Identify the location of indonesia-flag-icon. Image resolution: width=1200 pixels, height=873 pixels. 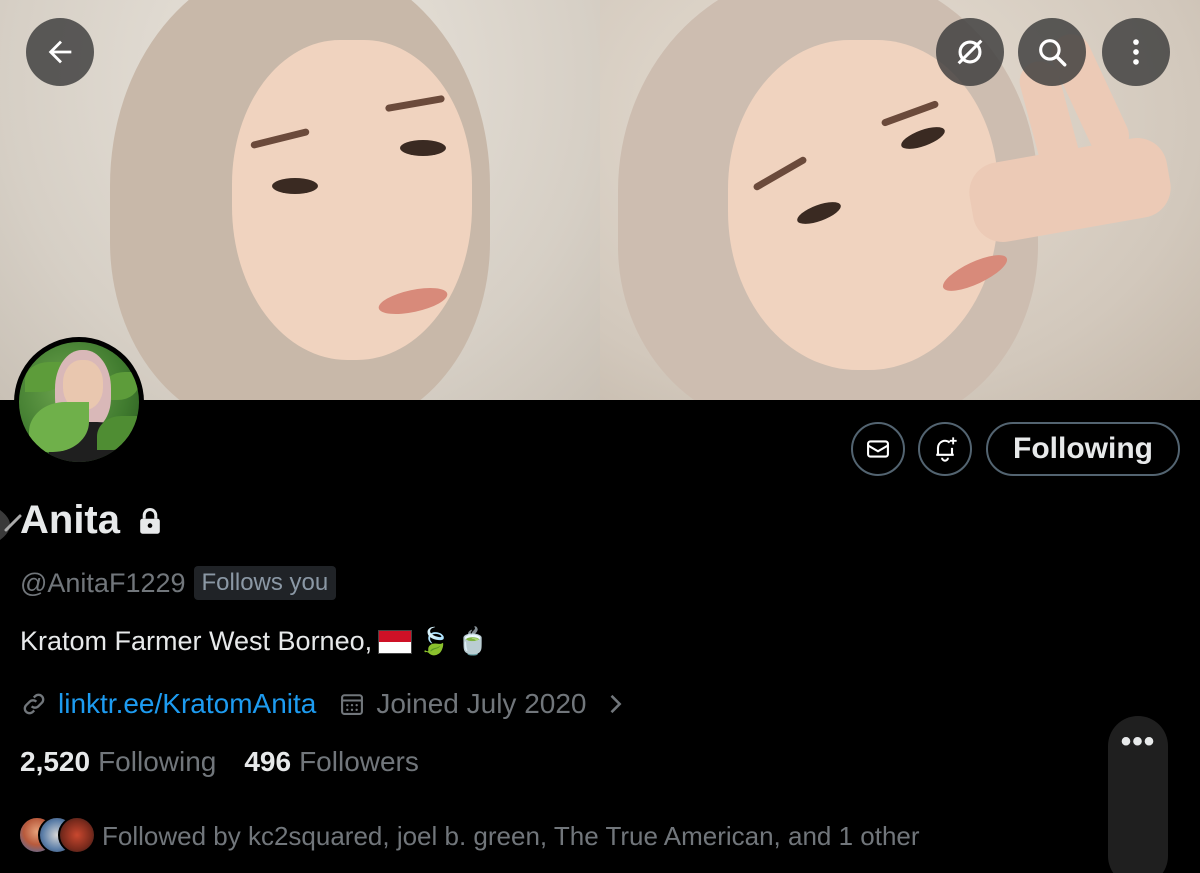
(395, 641).